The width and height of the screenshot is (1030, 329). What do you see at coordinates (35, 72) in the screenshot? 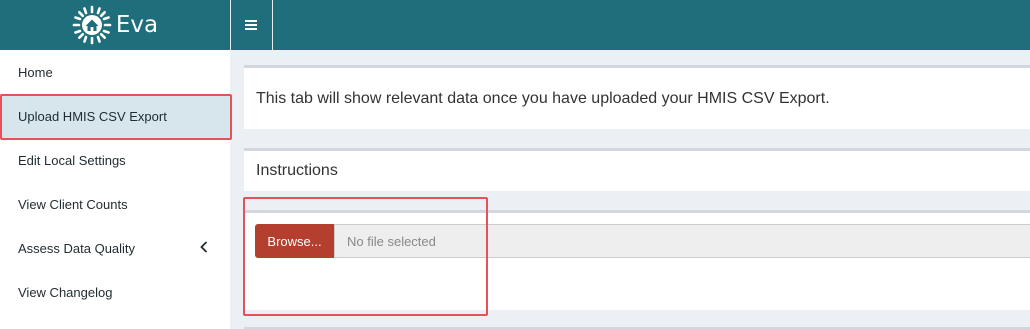
I see `sidebar-item-label: Home` at bounding box center [35, 72].